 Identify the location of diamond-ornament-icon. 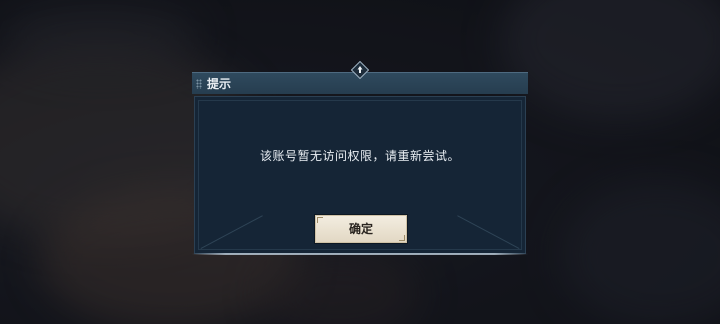
(360, 70).